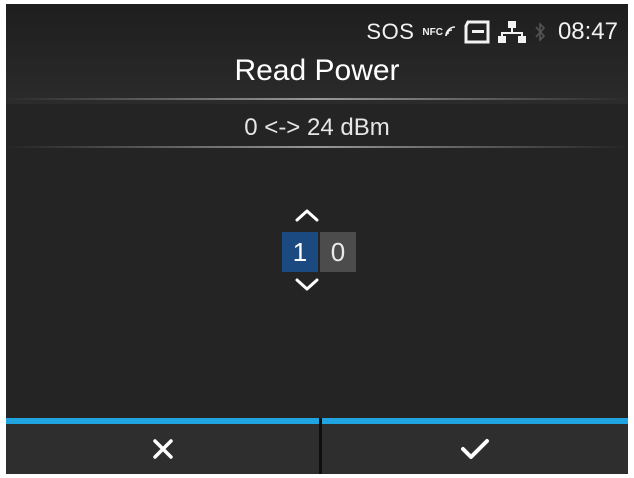 The height and width of the screenshot is (478, 634). I want to click on digit-tens: 1, so click(300, 252).